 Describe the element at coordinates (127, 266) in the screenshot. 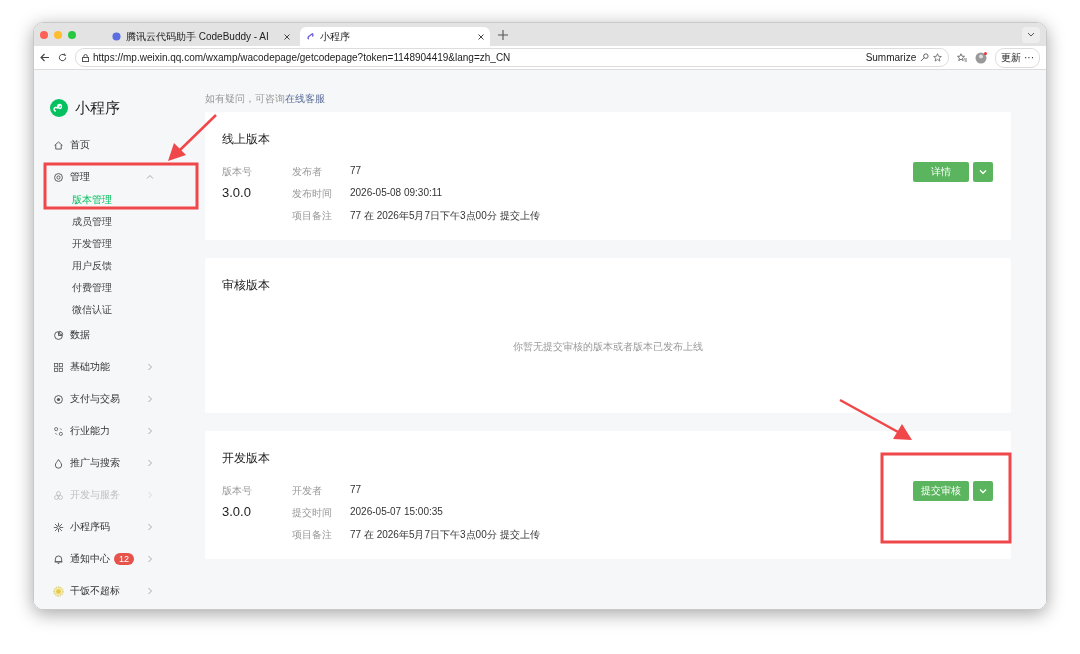

I see `sidebar-subitem: 用户反馈` at that location.